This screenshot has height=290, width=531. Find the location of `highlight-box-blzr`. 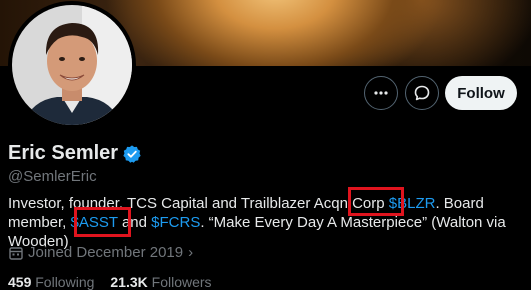

highlight-box-blzr is located at coordinates (376, 201).